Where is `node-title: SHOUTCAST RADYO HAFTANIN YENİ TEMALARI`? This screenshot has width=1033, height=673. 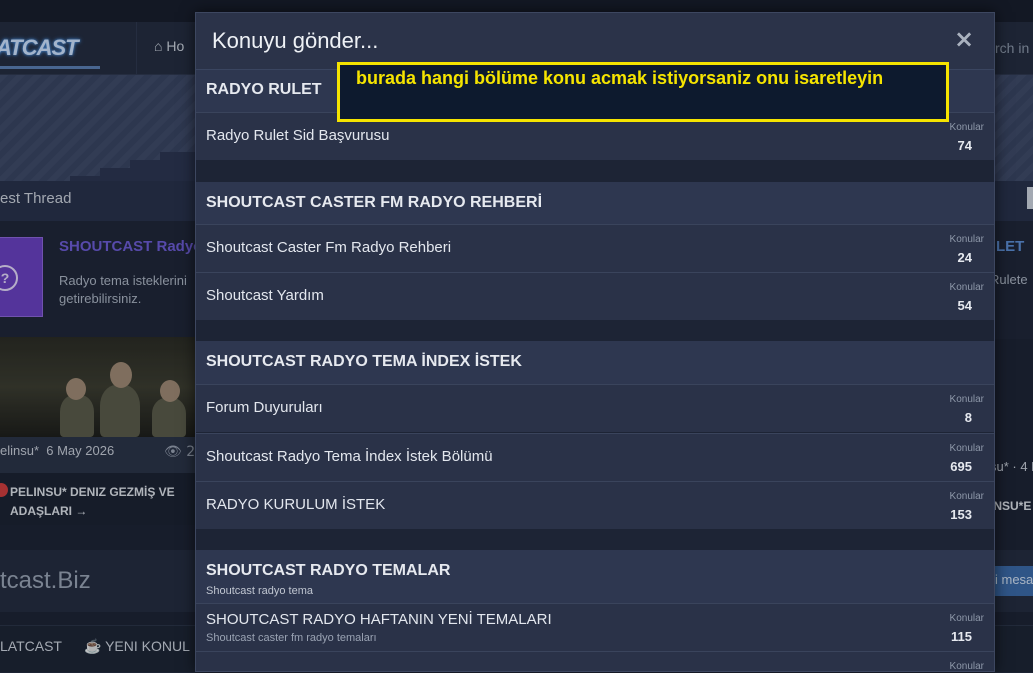 node-title: SHOUTCAST RADYO HAFTANIN YENİ TEMALARI is located at coordinates (379, 619).